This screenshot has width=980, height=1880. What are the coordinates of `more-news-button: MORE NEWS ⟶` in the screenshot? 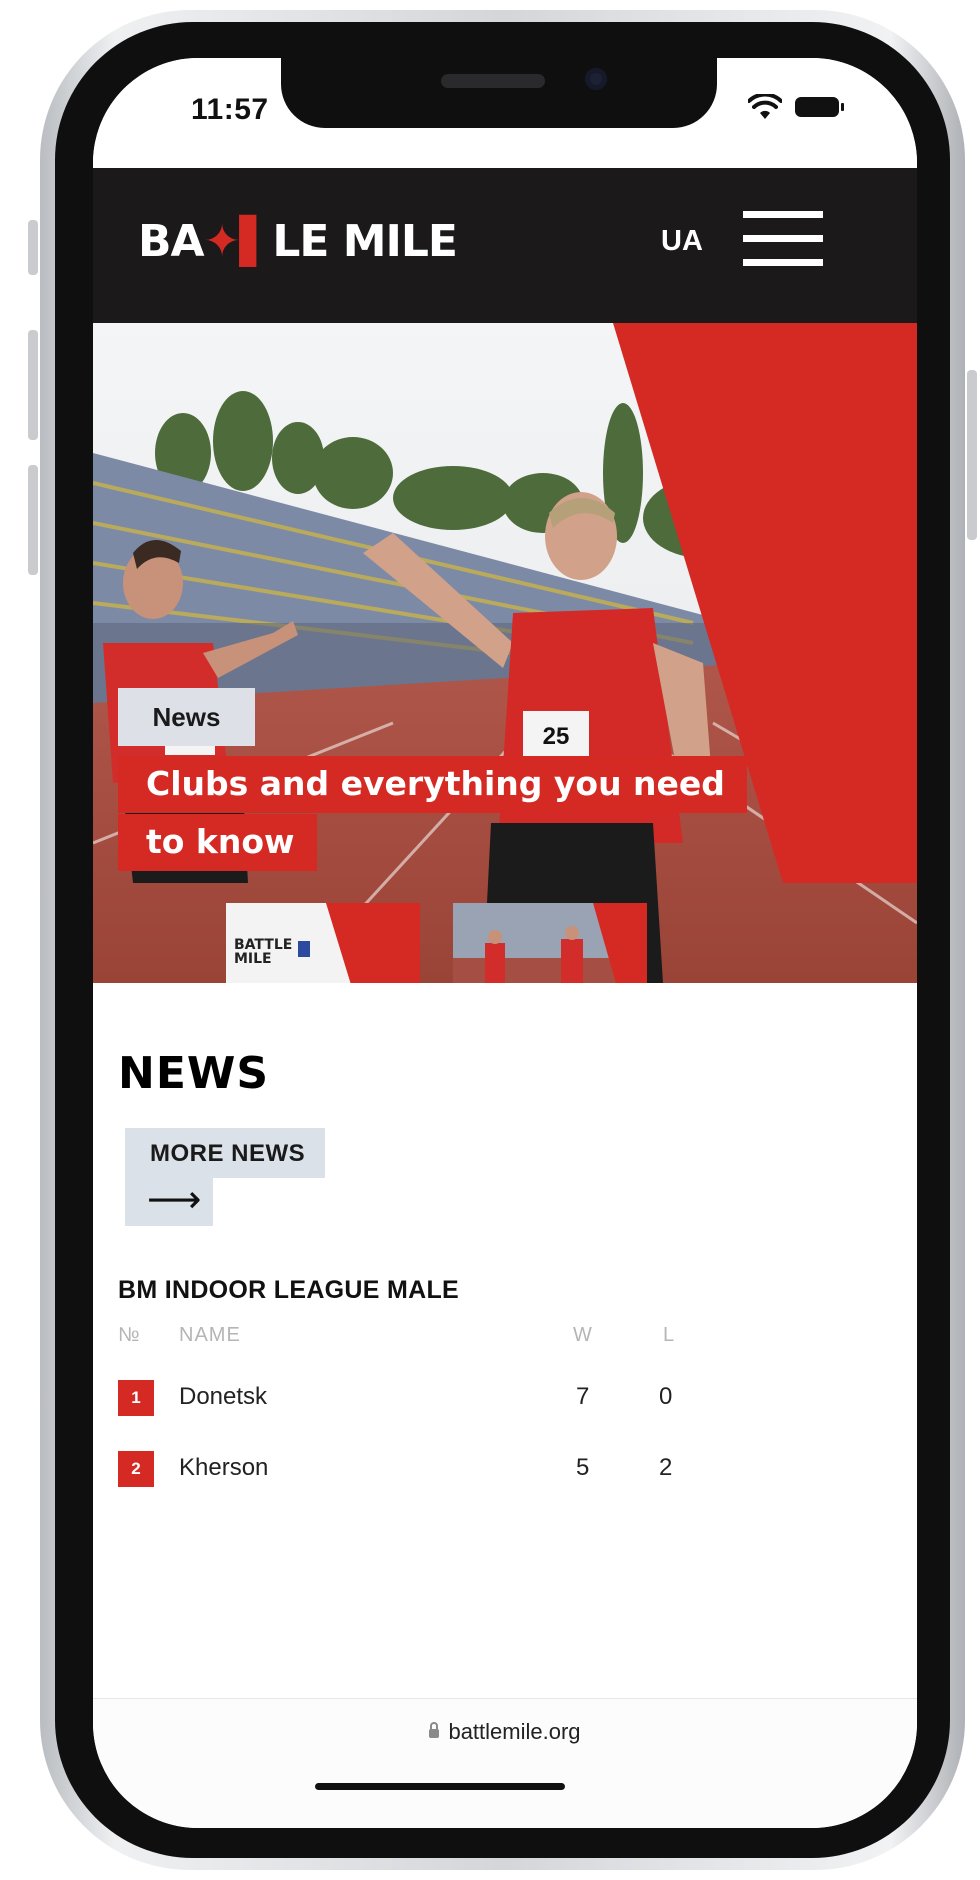 It's located at (225, 1183).